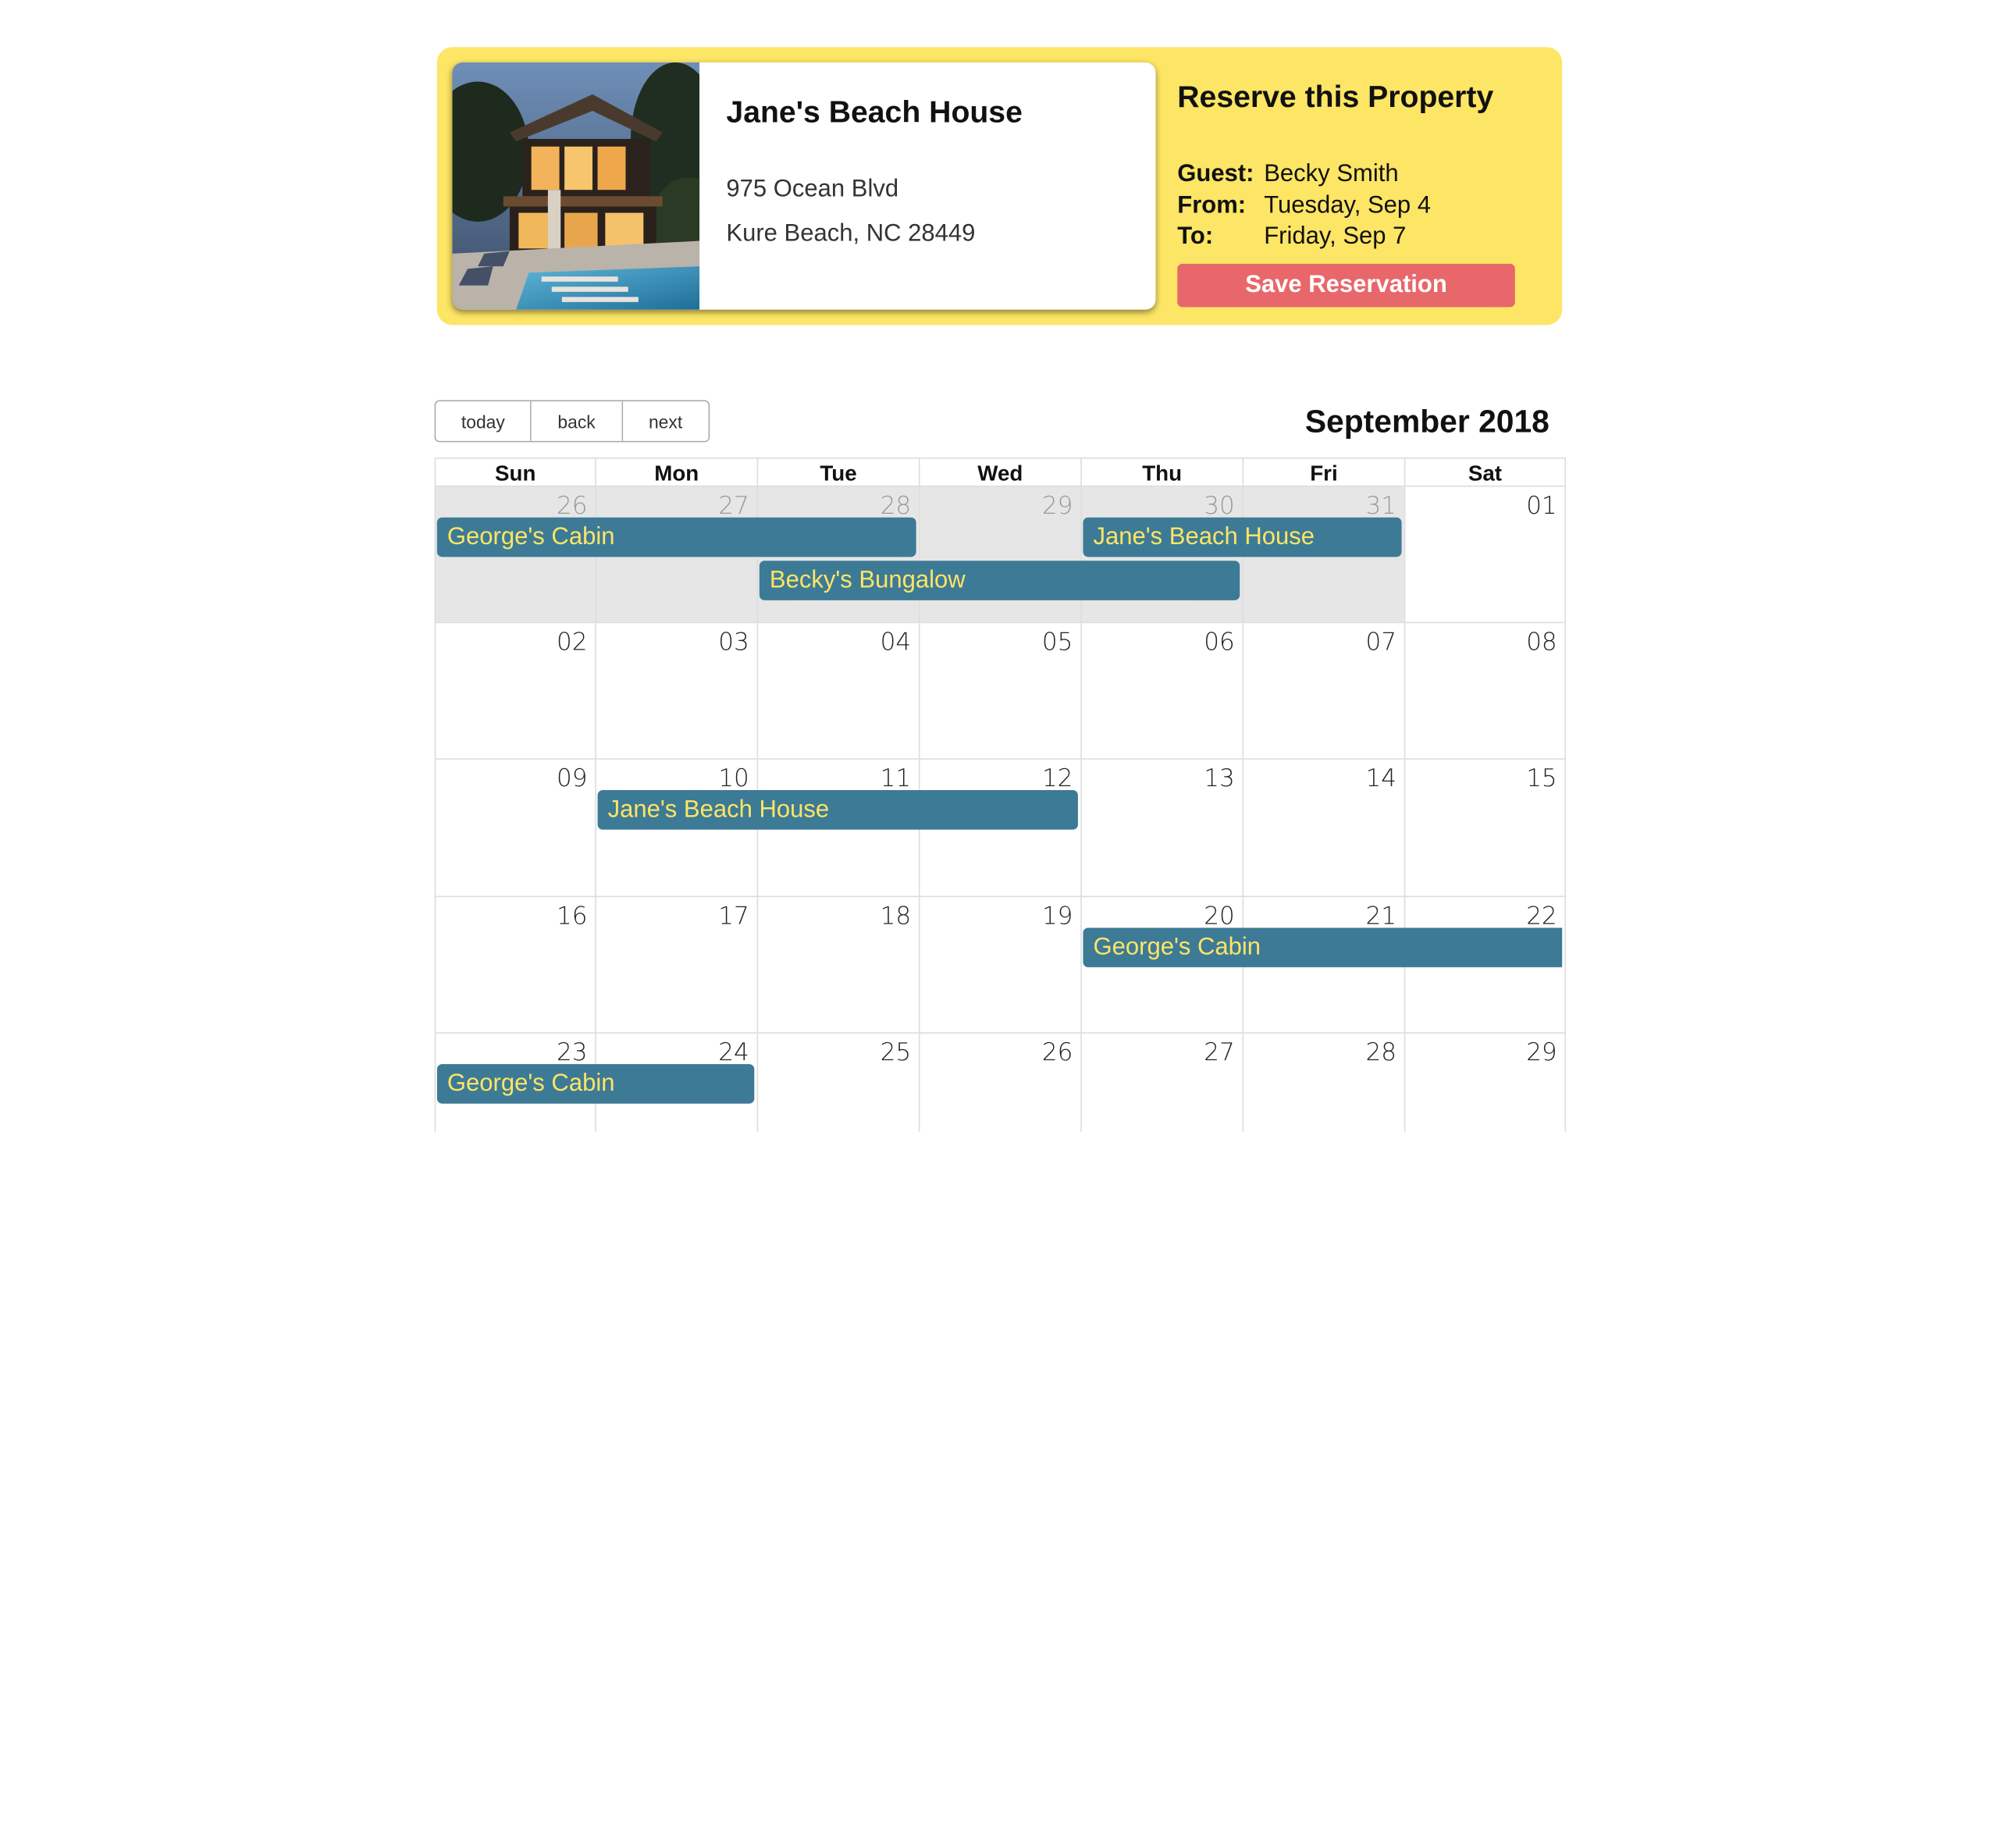 The width and height of the screenshot is (1996, 1848). Describe the element at coordinates (665, 421) in the screenshot. I see `next-button: next` at that location.